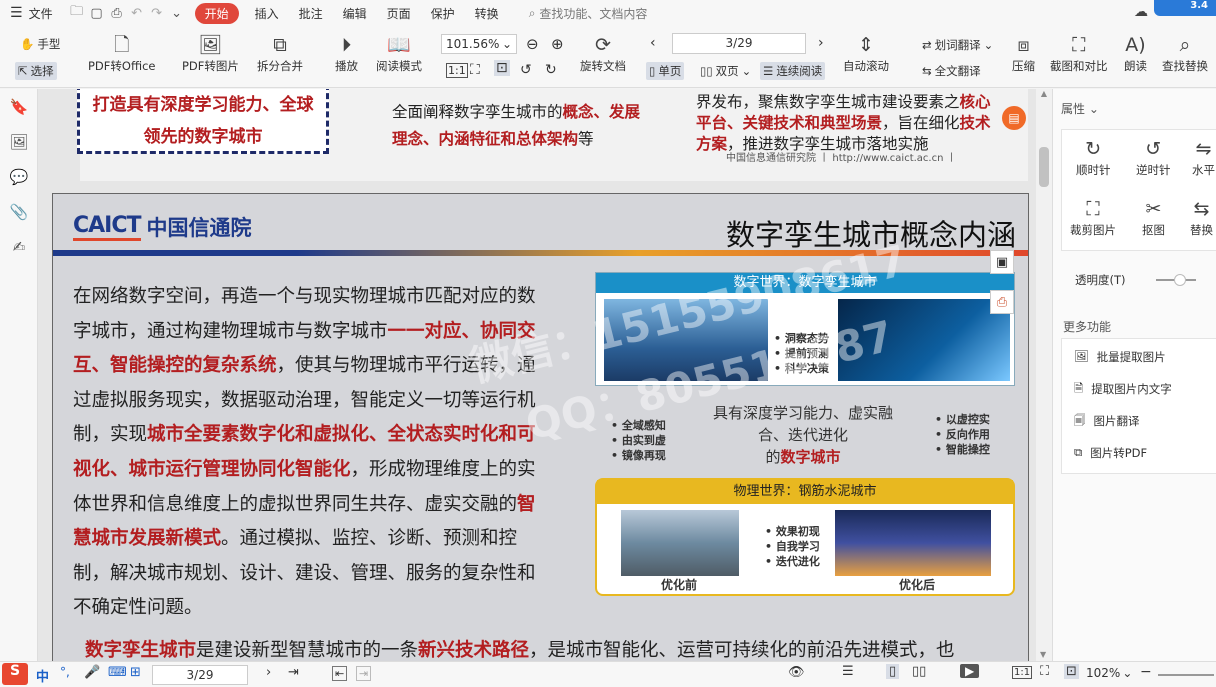  What do you see at coordinates (399, 53) in the screenshot?
I see `read-mode-button: 📖 阅读模式` at bounding box center [399, 53].